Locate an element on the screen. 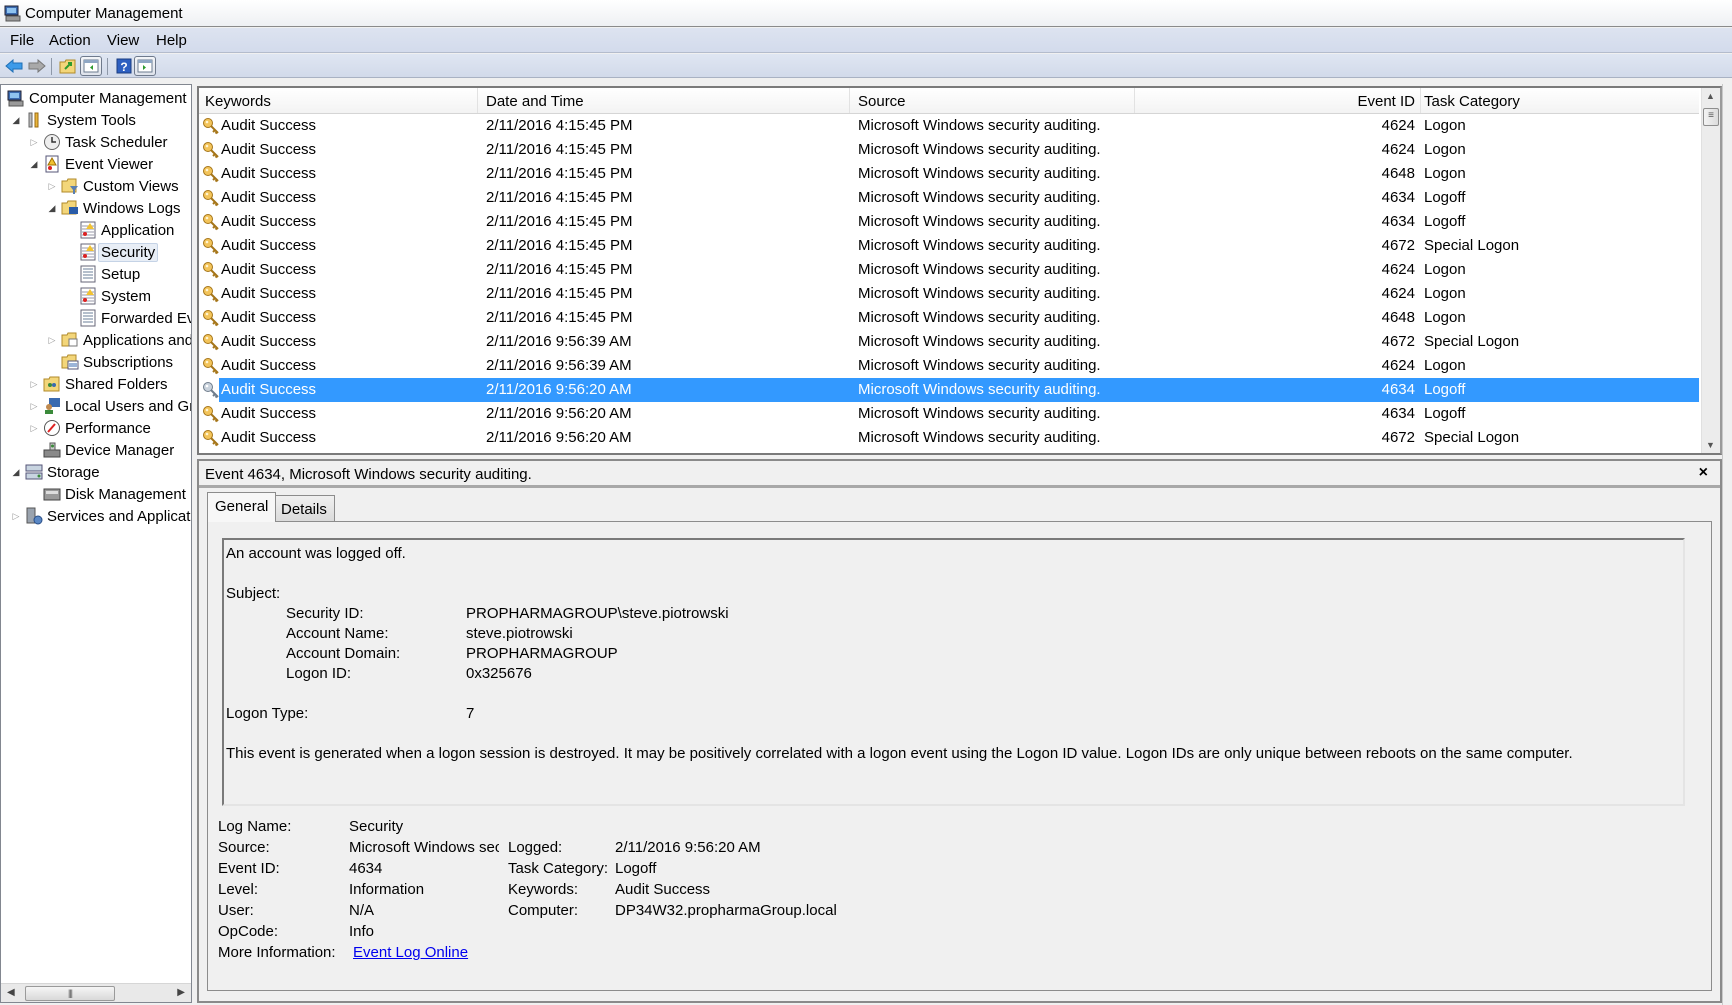  scroll-up-arrow-icon: ▲ is located at coordinates (1710, 96).